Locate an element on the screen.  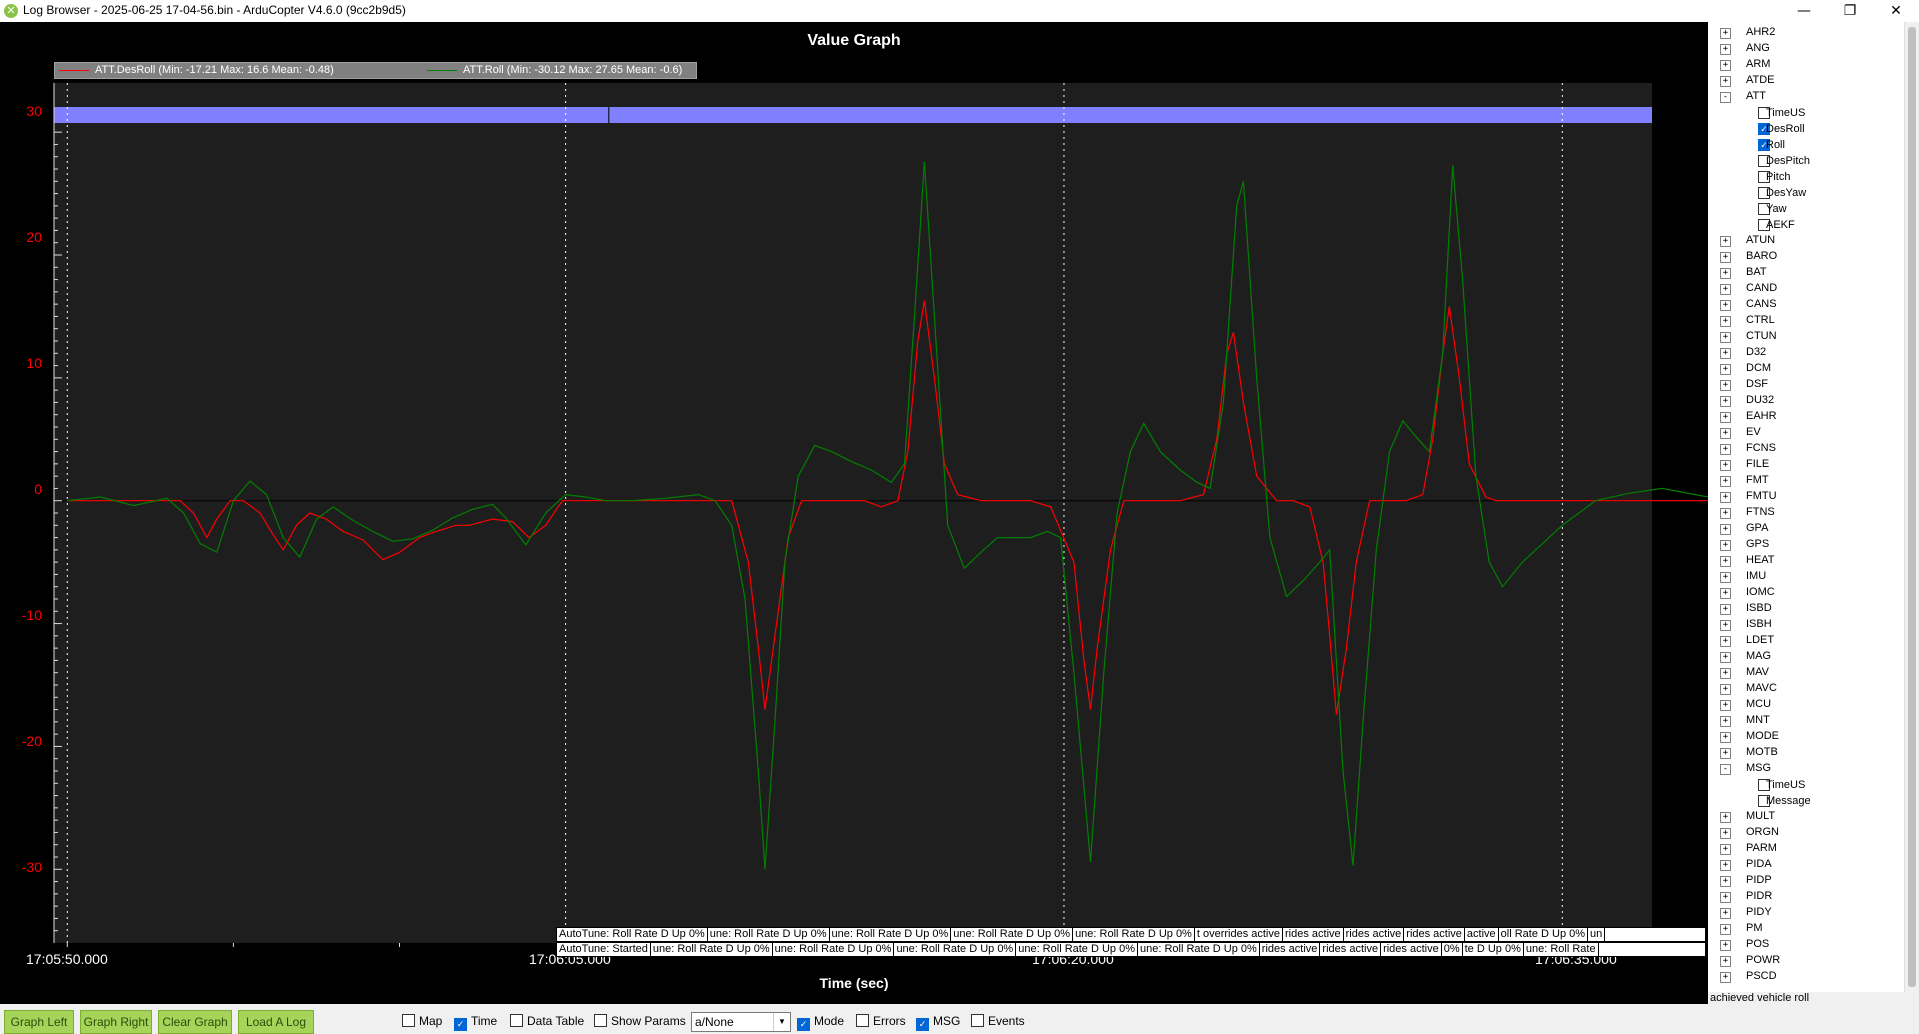
graph-left-button: Graph Left is located at coordinates (39, 1022).